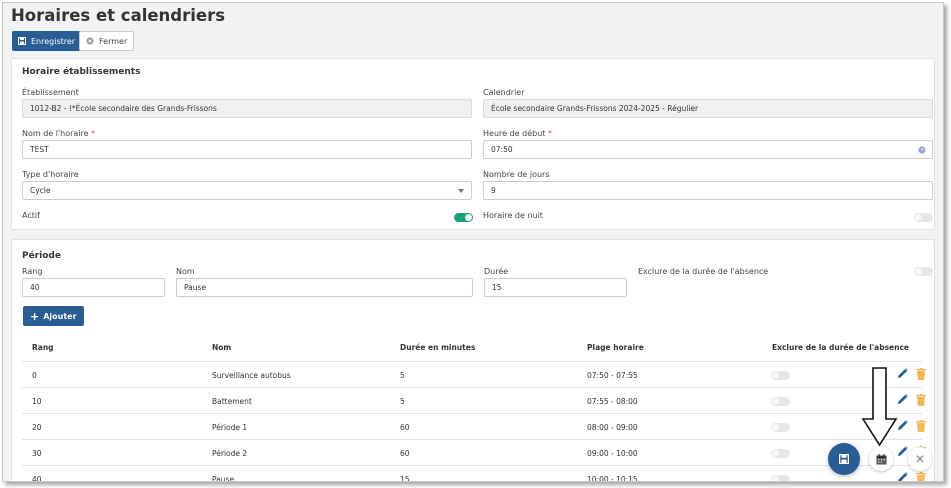 The height and width of the screenshot is (488, 951). I want to click on page-title: Horaires et calendriers, so click(118, 15).